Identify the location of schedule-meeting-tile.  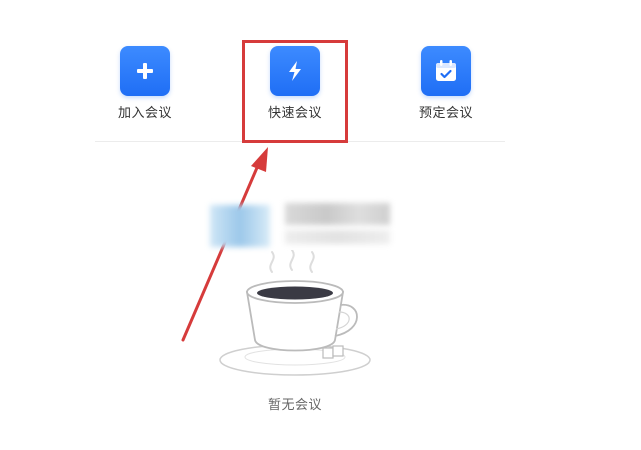
(446, 71).